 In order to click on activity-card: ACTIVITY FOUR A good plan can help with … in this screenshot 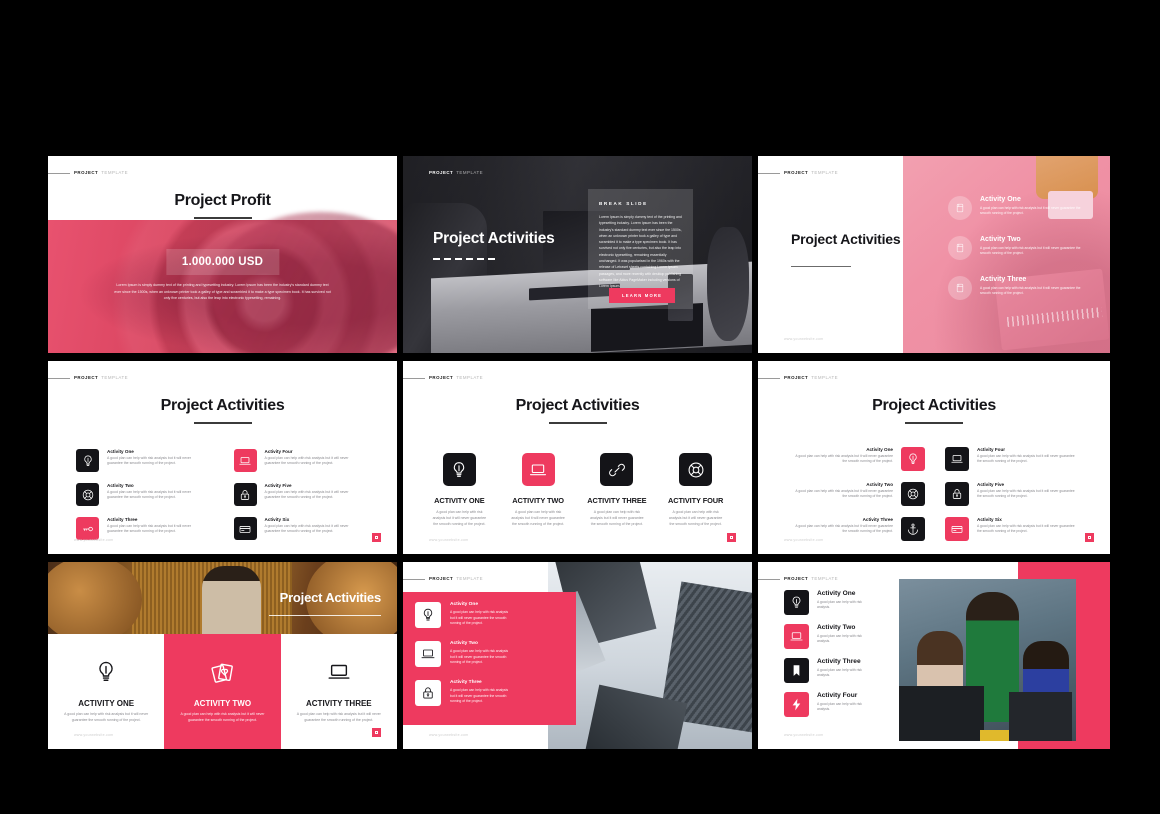, I will do `click(695, 490)`.